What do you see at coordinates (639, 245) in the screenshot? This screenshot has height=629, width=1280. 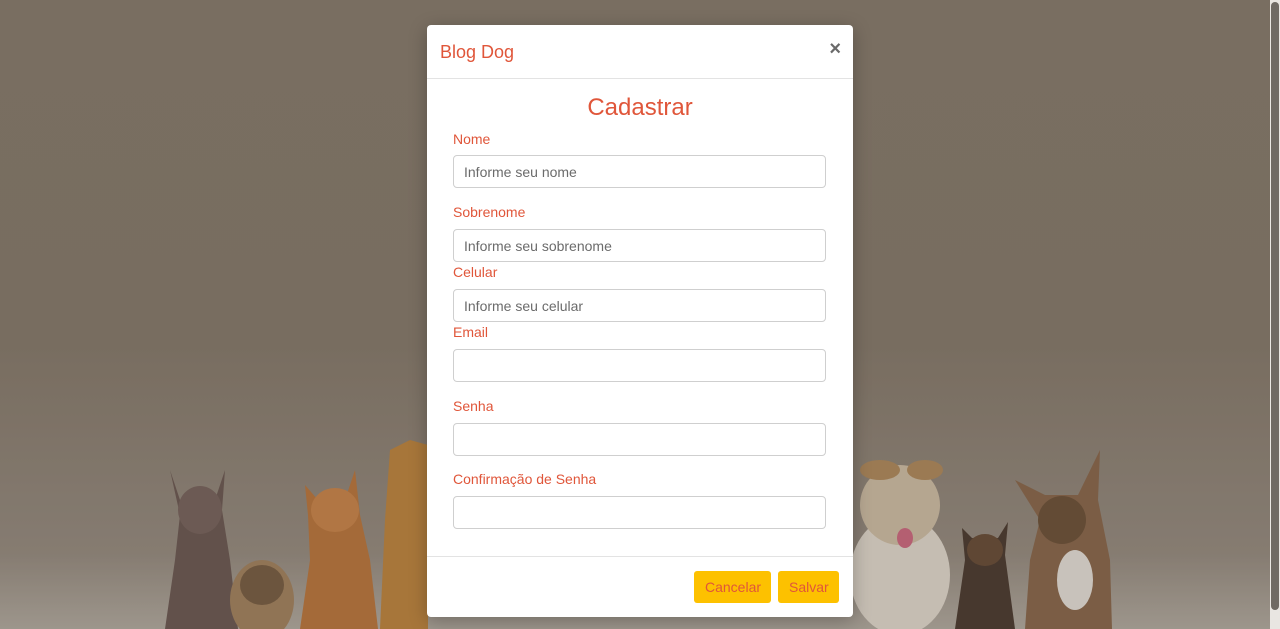 I see `sobrenome-input` at bounding box center [639, 245].